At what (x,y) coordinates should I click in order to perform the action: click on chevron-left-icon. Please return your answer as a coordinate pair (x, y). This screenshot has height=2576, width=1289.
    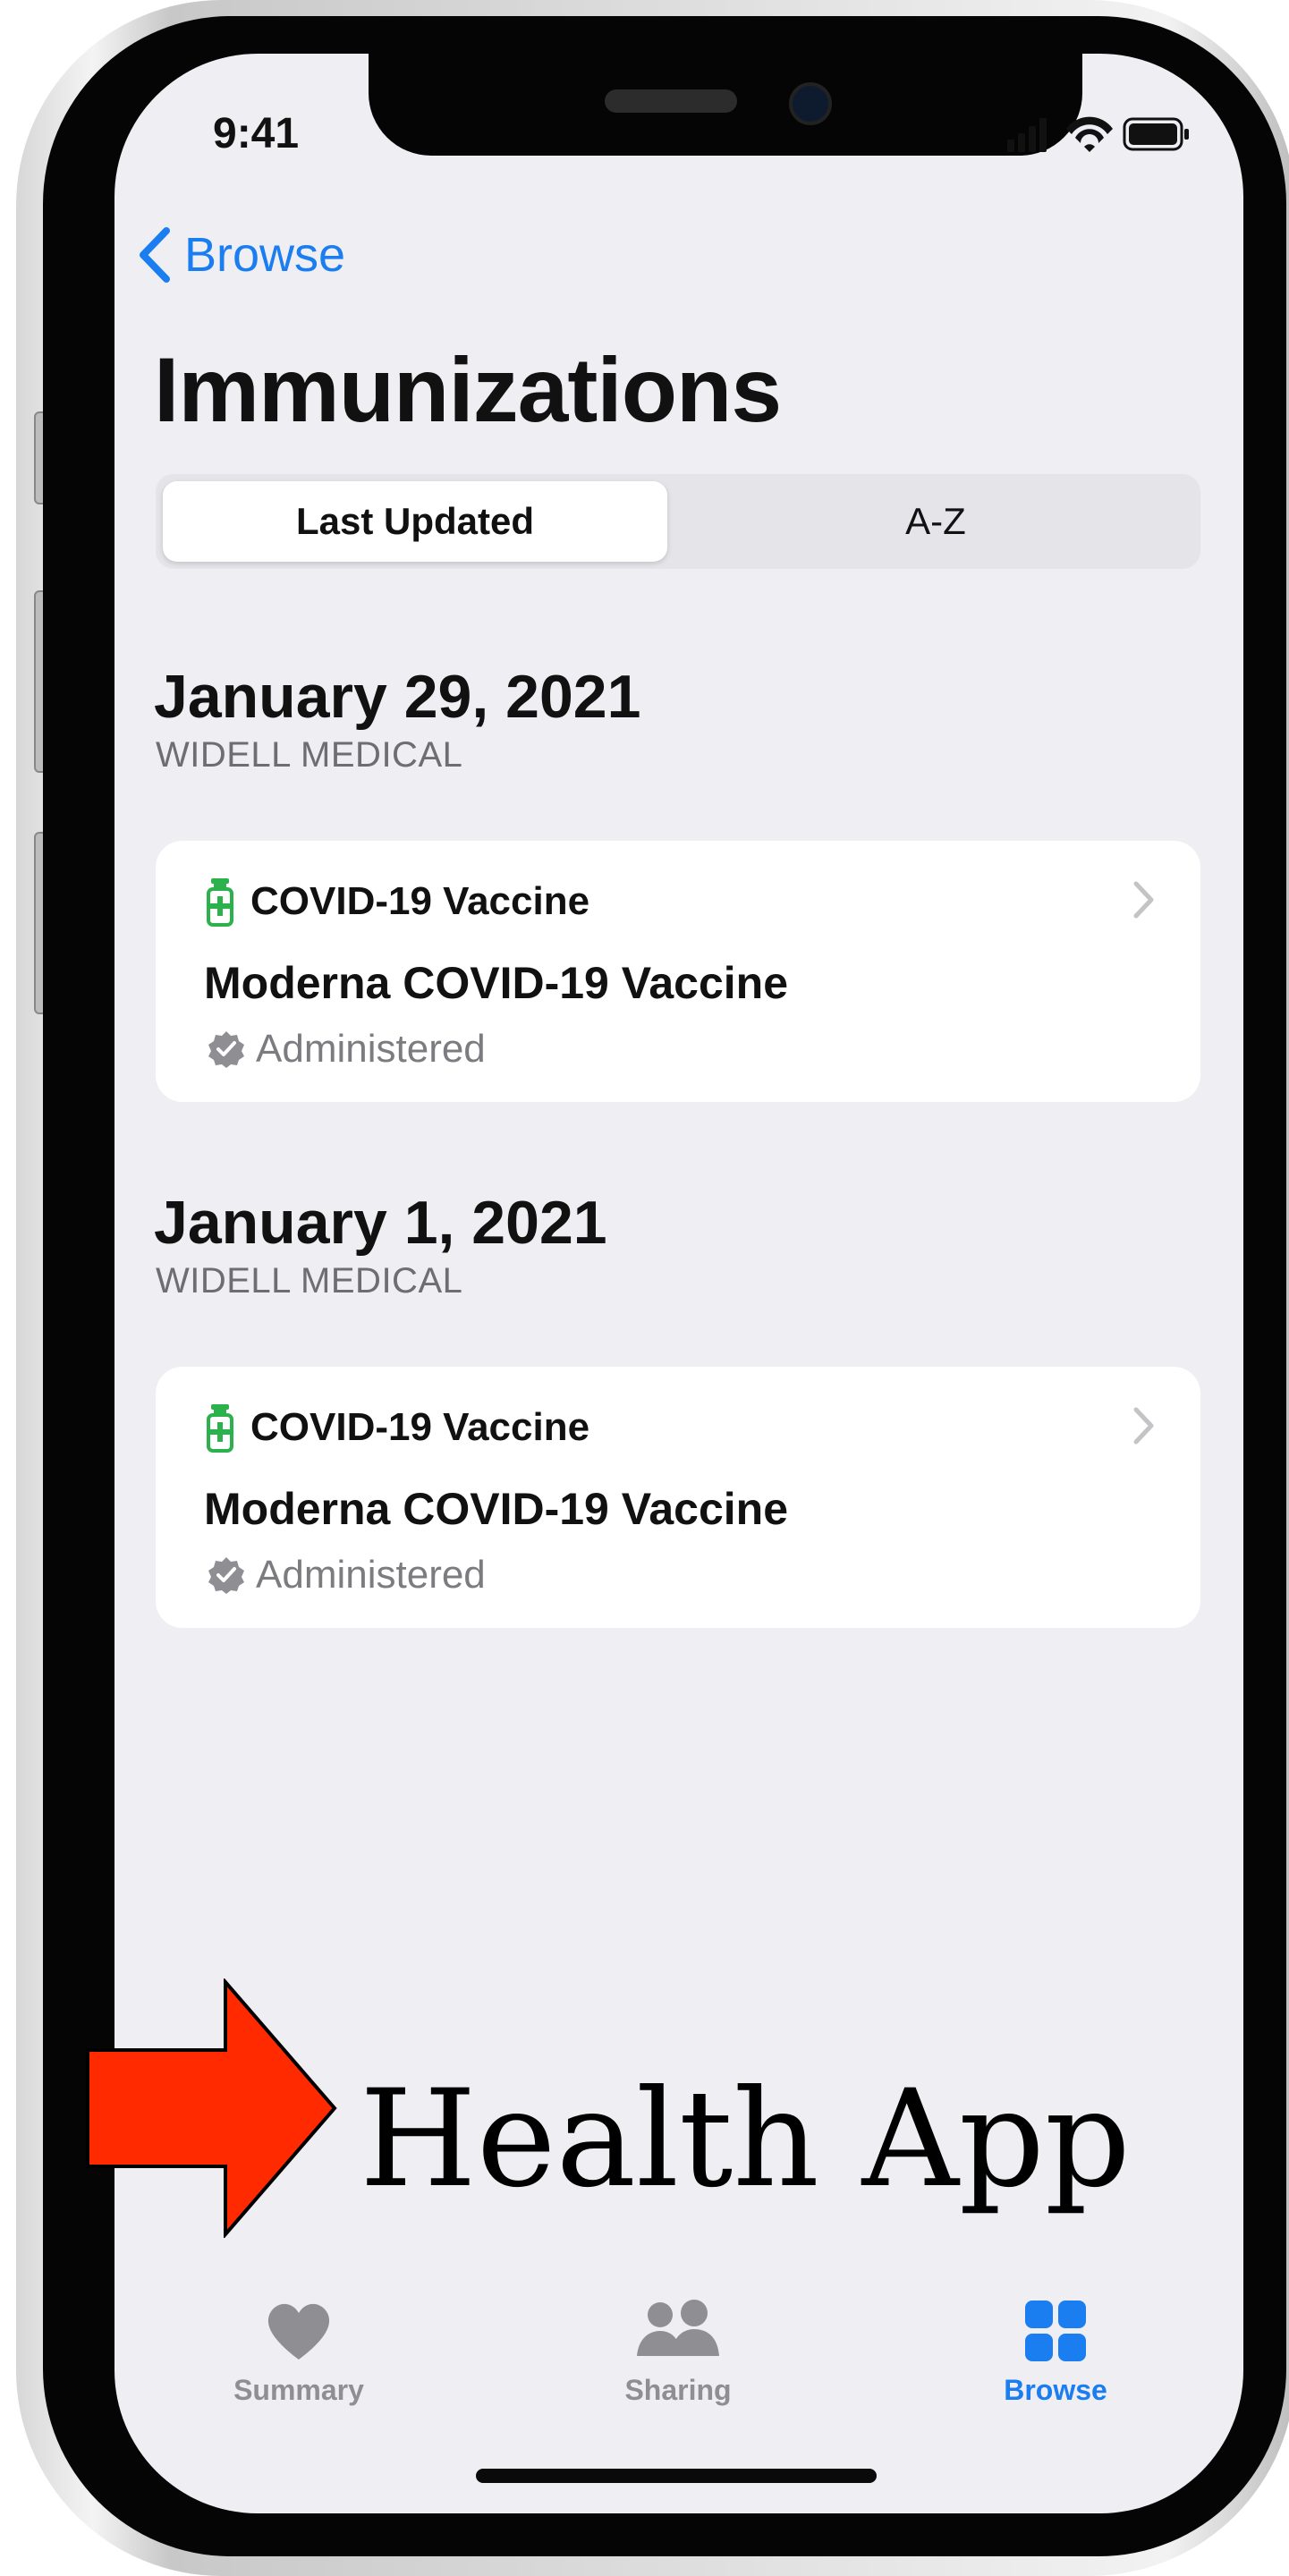
    Looking at the image, I should click on (155, 255).